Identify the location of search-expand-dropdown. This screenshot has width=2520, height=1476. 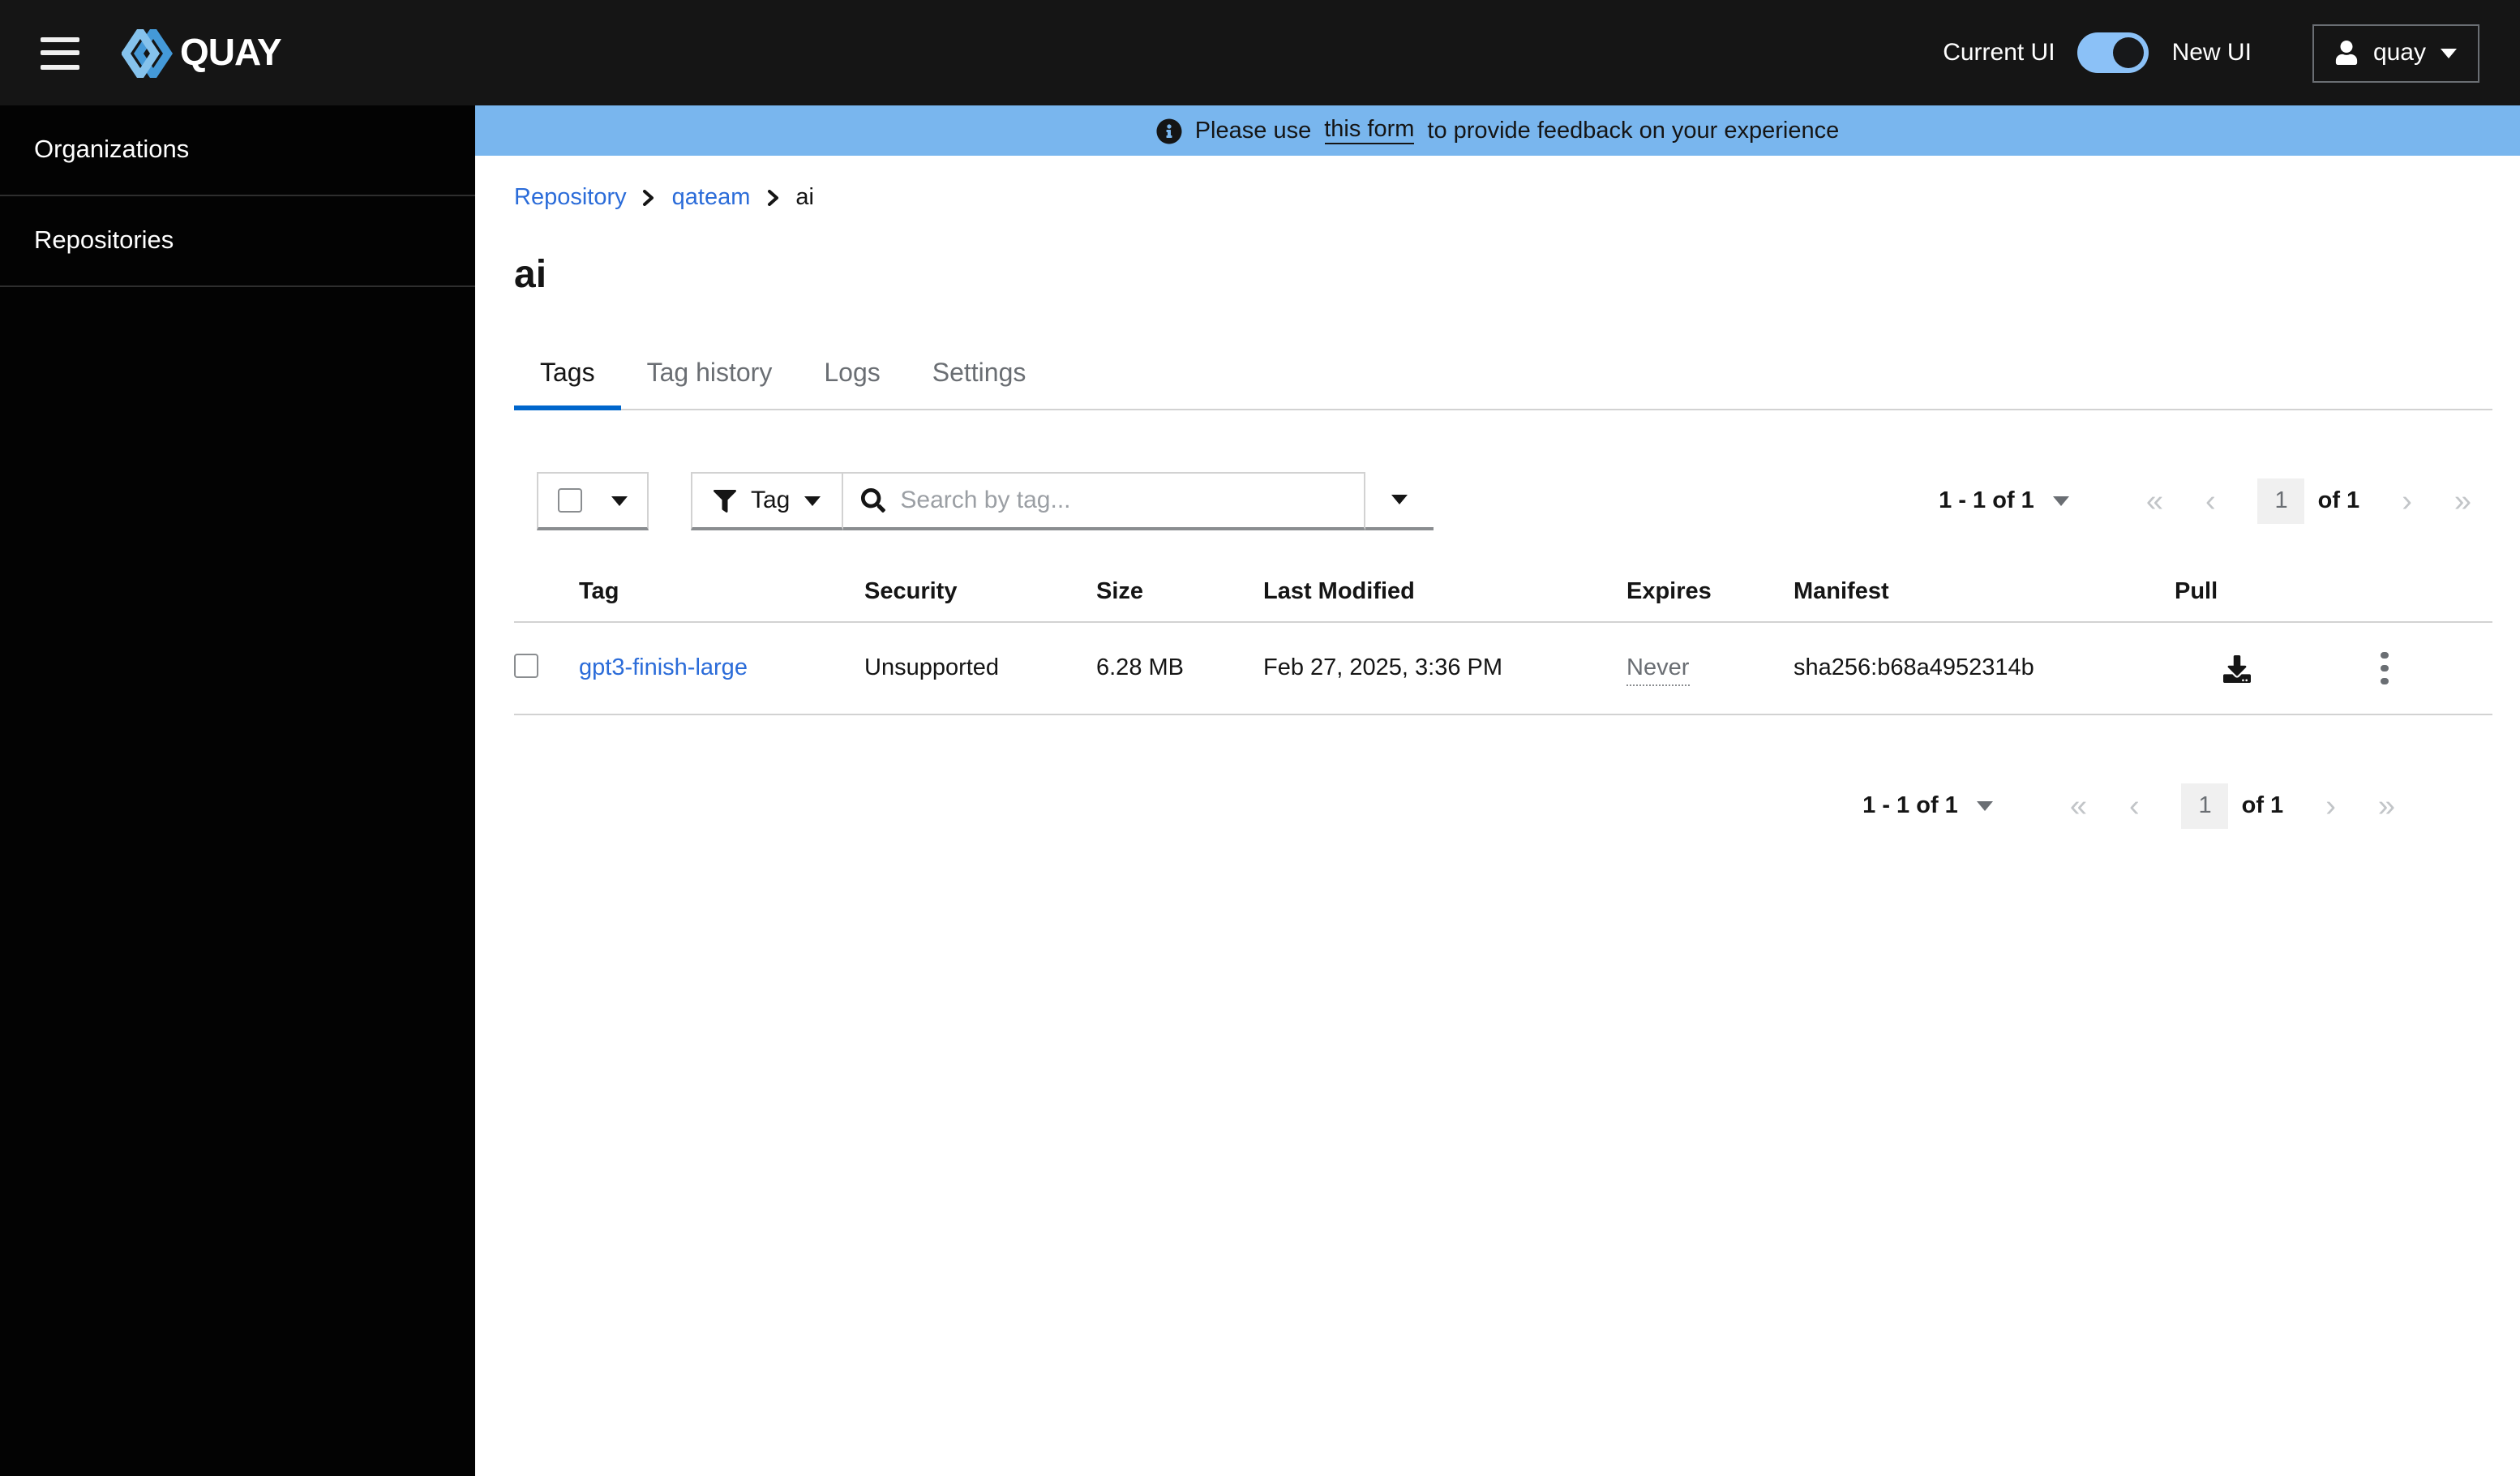
(1400, 501).